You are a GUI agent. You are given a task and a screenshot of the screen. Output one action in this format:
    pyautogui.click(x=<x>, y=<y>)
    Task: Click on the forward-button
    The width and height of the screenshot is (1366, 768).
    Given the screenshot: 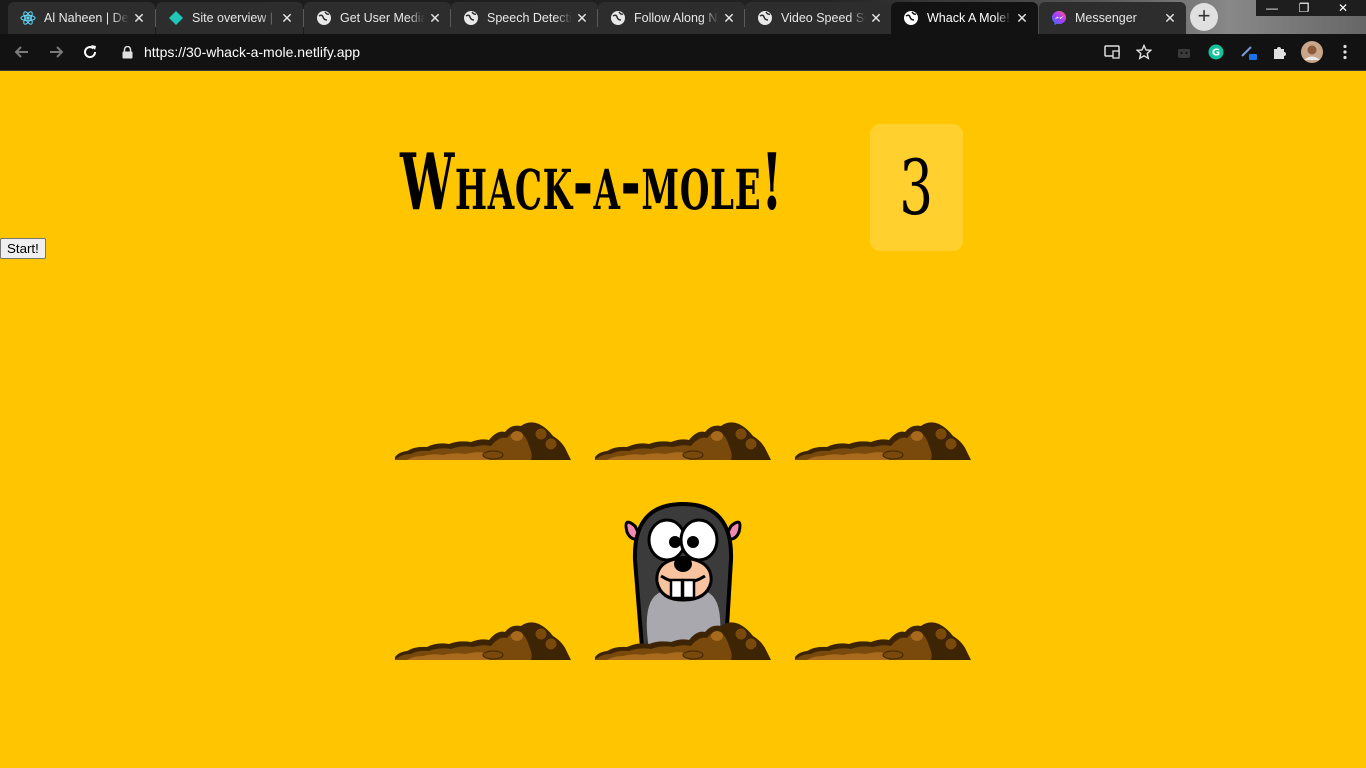 What is the action you would take?
    pyautogui.click(x=56, y=52)
    